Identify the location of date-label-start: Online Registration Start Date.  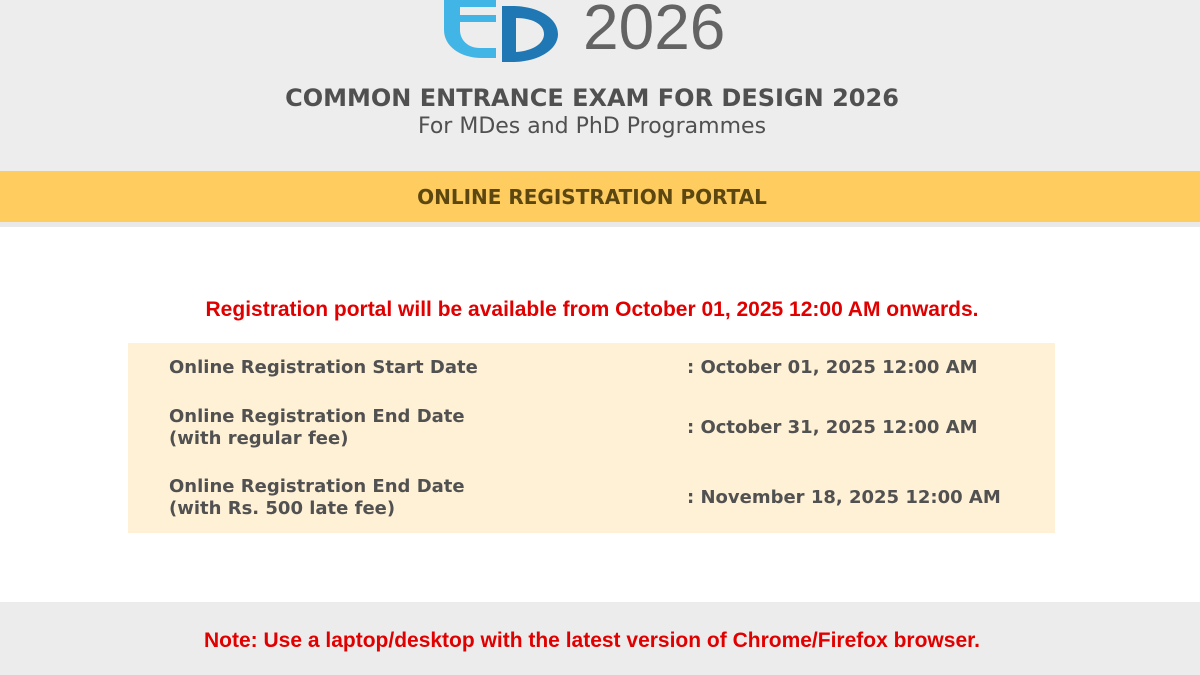
(323, 368).